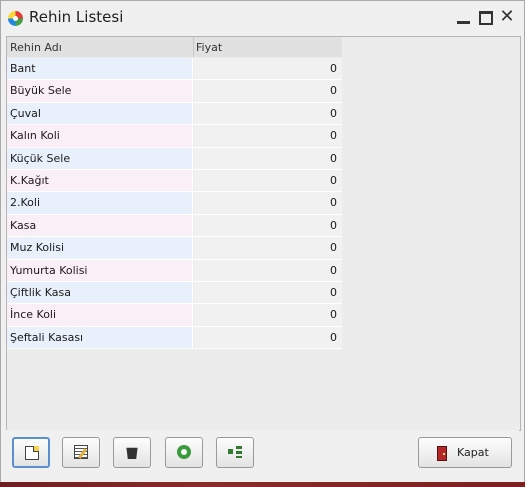  Describe the element at coordinates (100, 292) in the screenshot. I see `cell-name: Çiftlik Kasa` at that location.